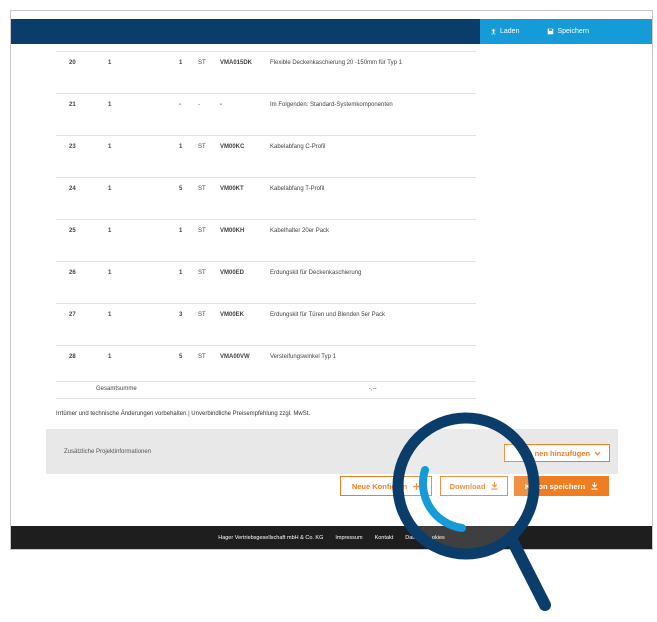 Image resolution: width=657 pixels, height=622 pixels. I want to click on row-description: Kabelabfang C-Profil, so click(298, 147).